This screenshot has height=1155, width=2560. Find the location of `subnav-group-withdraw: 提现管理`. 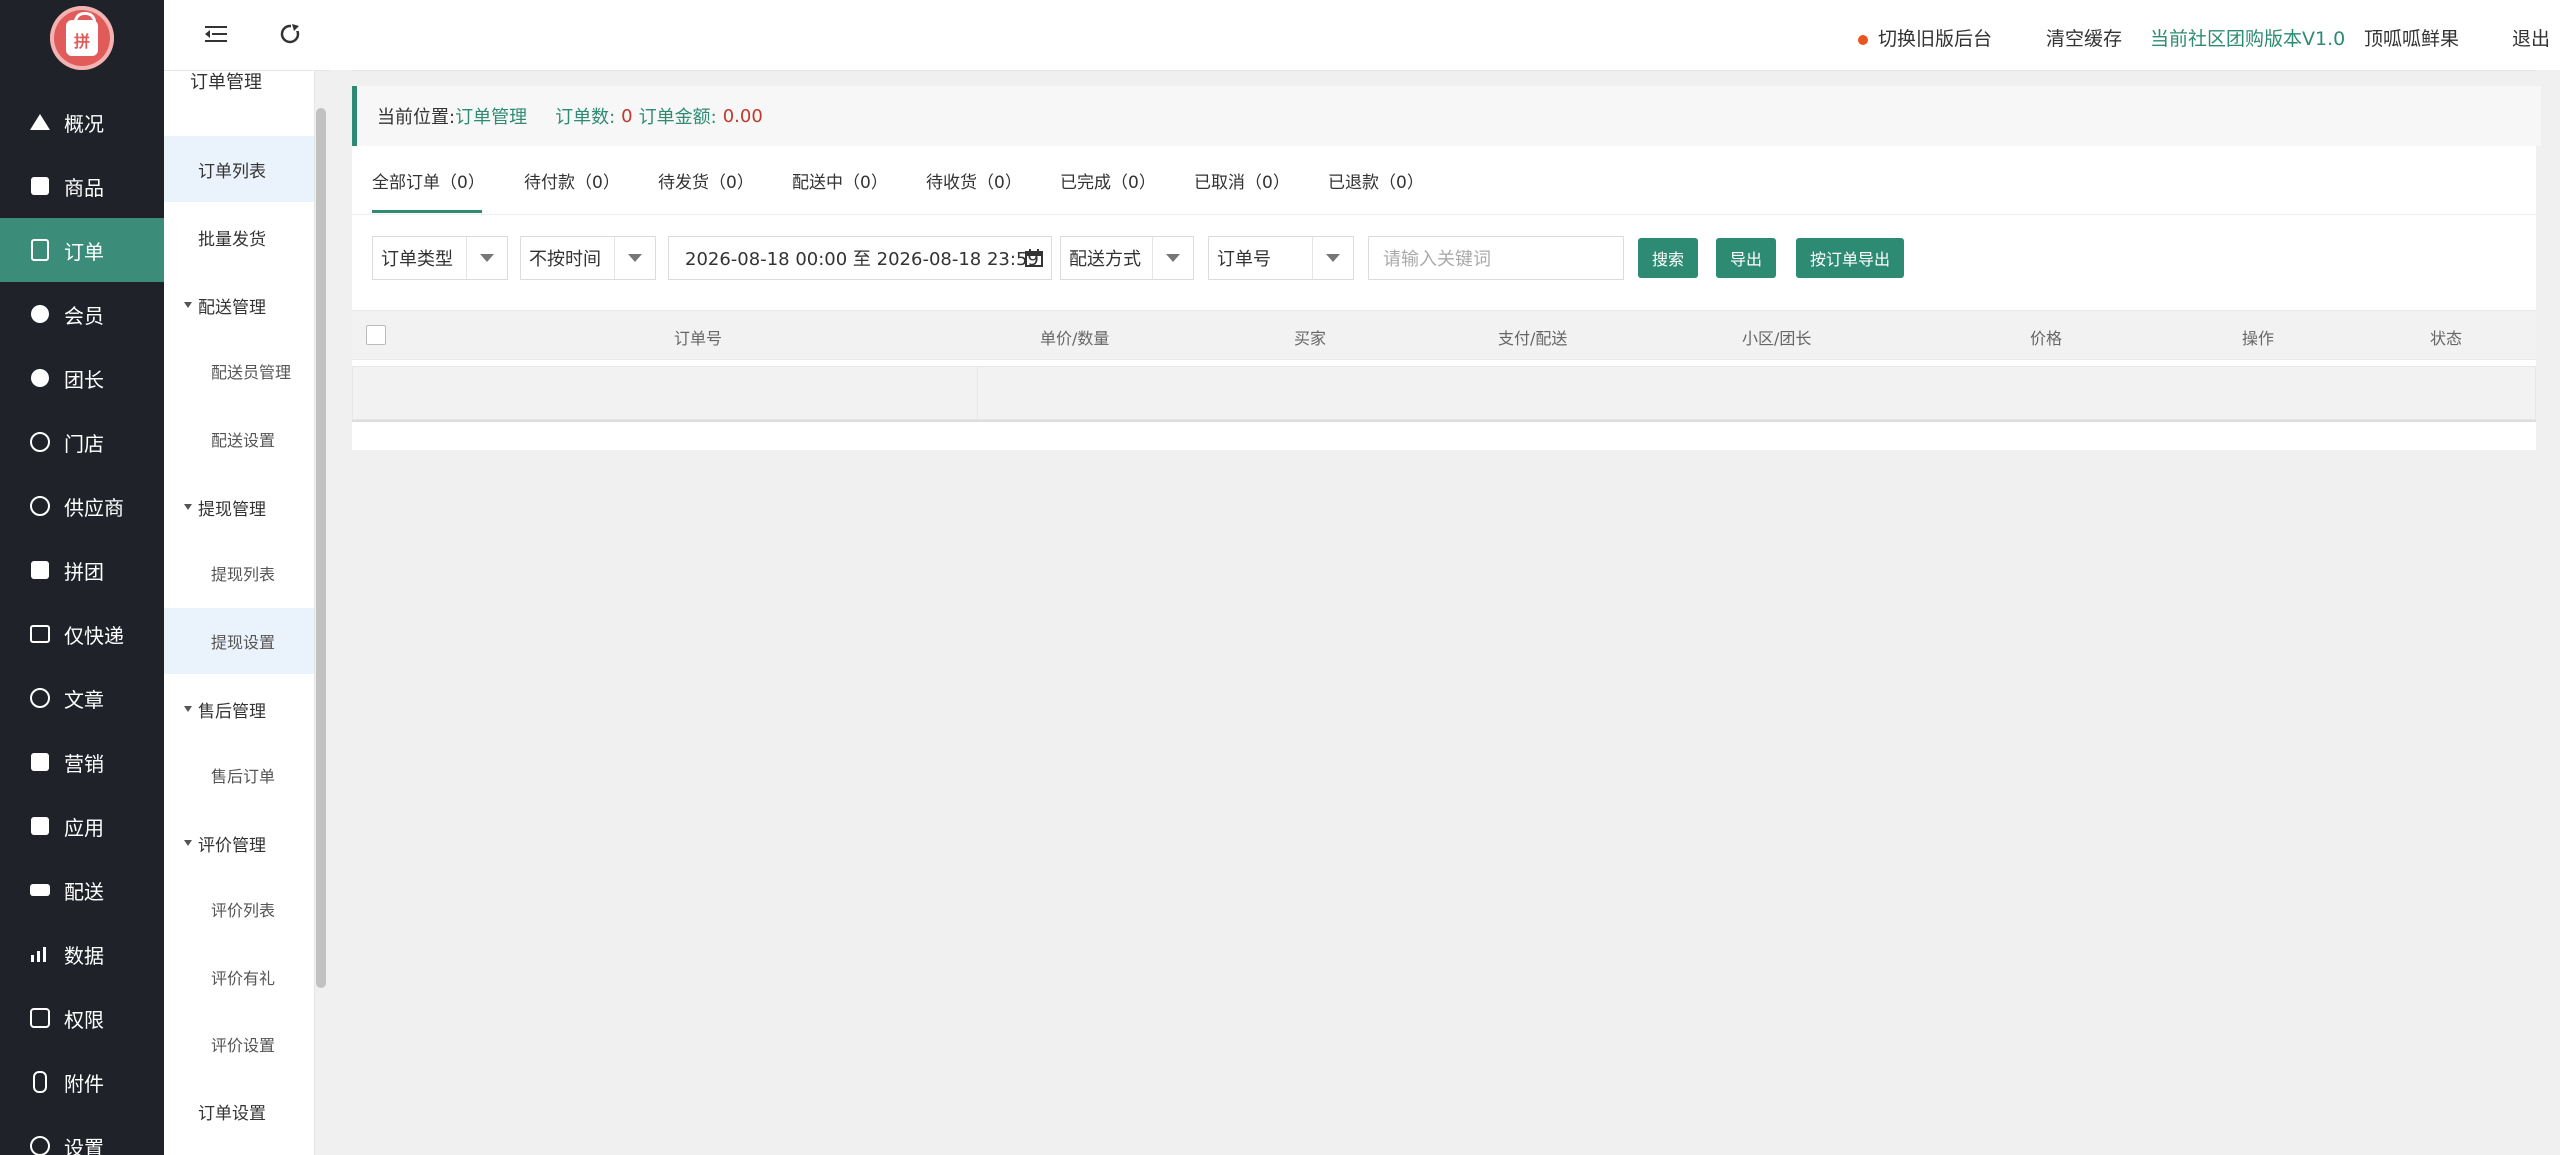

subnav-group-withdraw: 提现管理 is located at coordinates (239, 507).